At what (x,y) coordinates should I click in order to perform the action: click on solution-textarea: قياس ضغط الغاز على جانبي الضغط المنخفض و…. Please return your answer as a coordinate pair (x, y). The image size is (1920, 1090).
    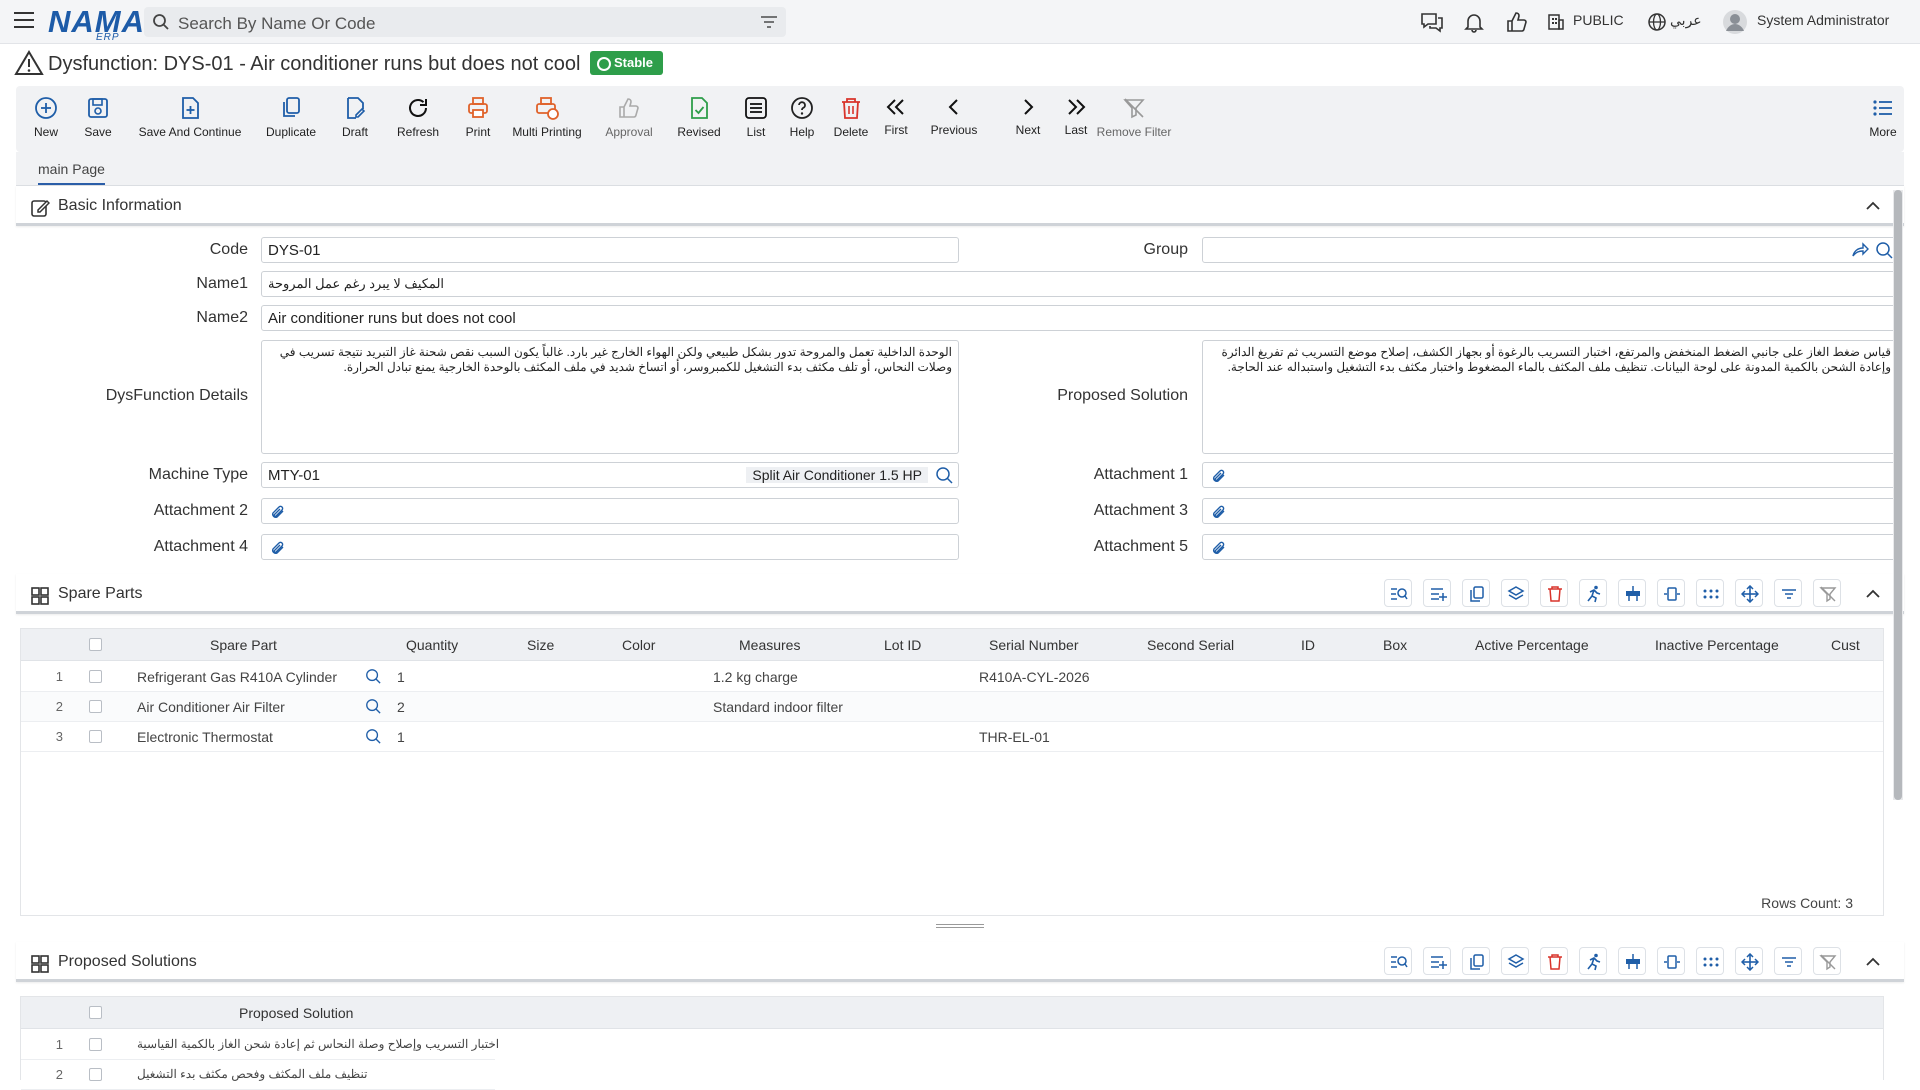
    Looking at the image, I should click on (1550, 397).